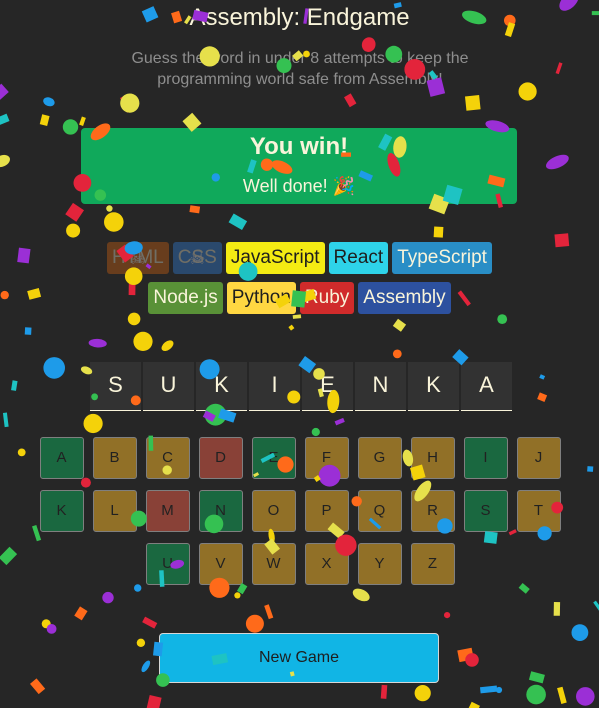  I want to click on language-chip-typescript: TypeScript, so click(442, 258).